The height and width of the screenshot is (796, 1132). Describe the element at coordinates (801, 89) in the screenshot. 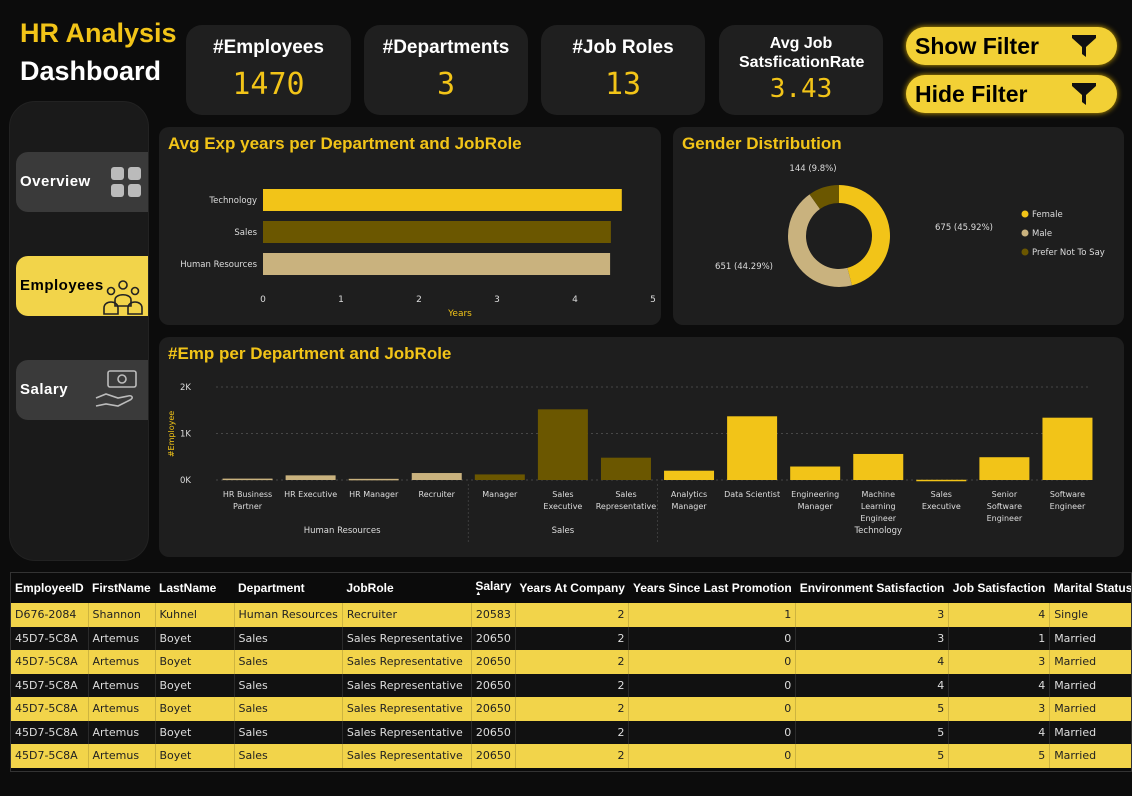

I see `kpi-value: 3.43` at that location.